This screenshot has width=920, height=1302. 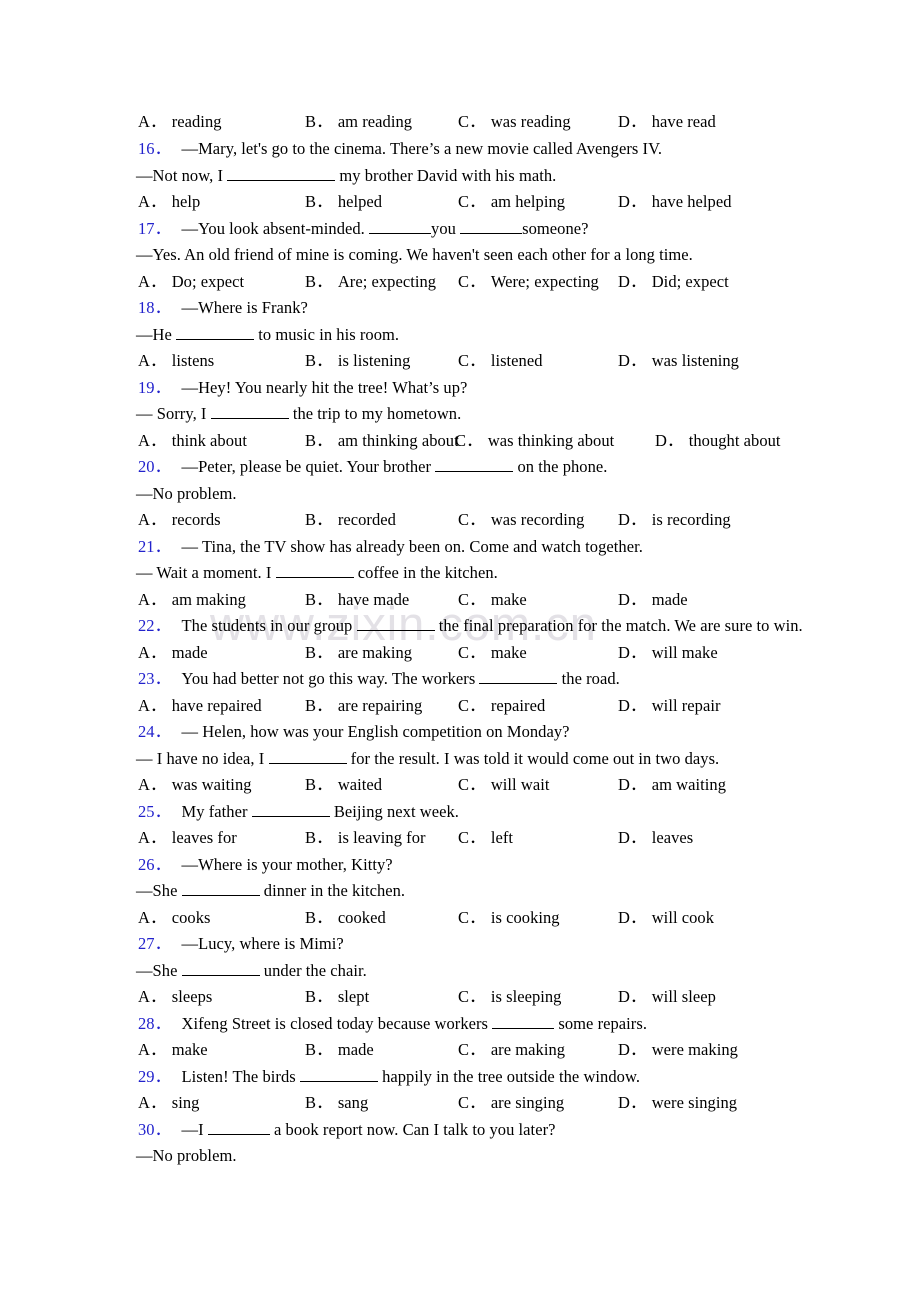 I want to click on option-b: B are making, so click(x=358, y=653).